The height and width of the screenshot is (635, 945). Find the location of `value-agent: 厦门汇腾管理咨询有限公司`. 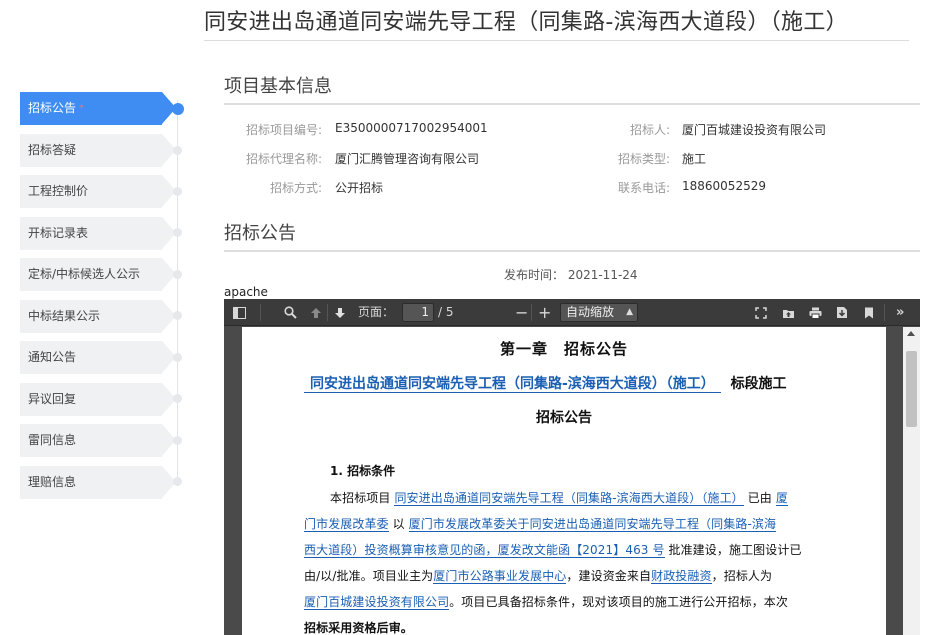

value-agent: 厦门汇腾管理咨询有限公司 is located at coordinates (407, 159).